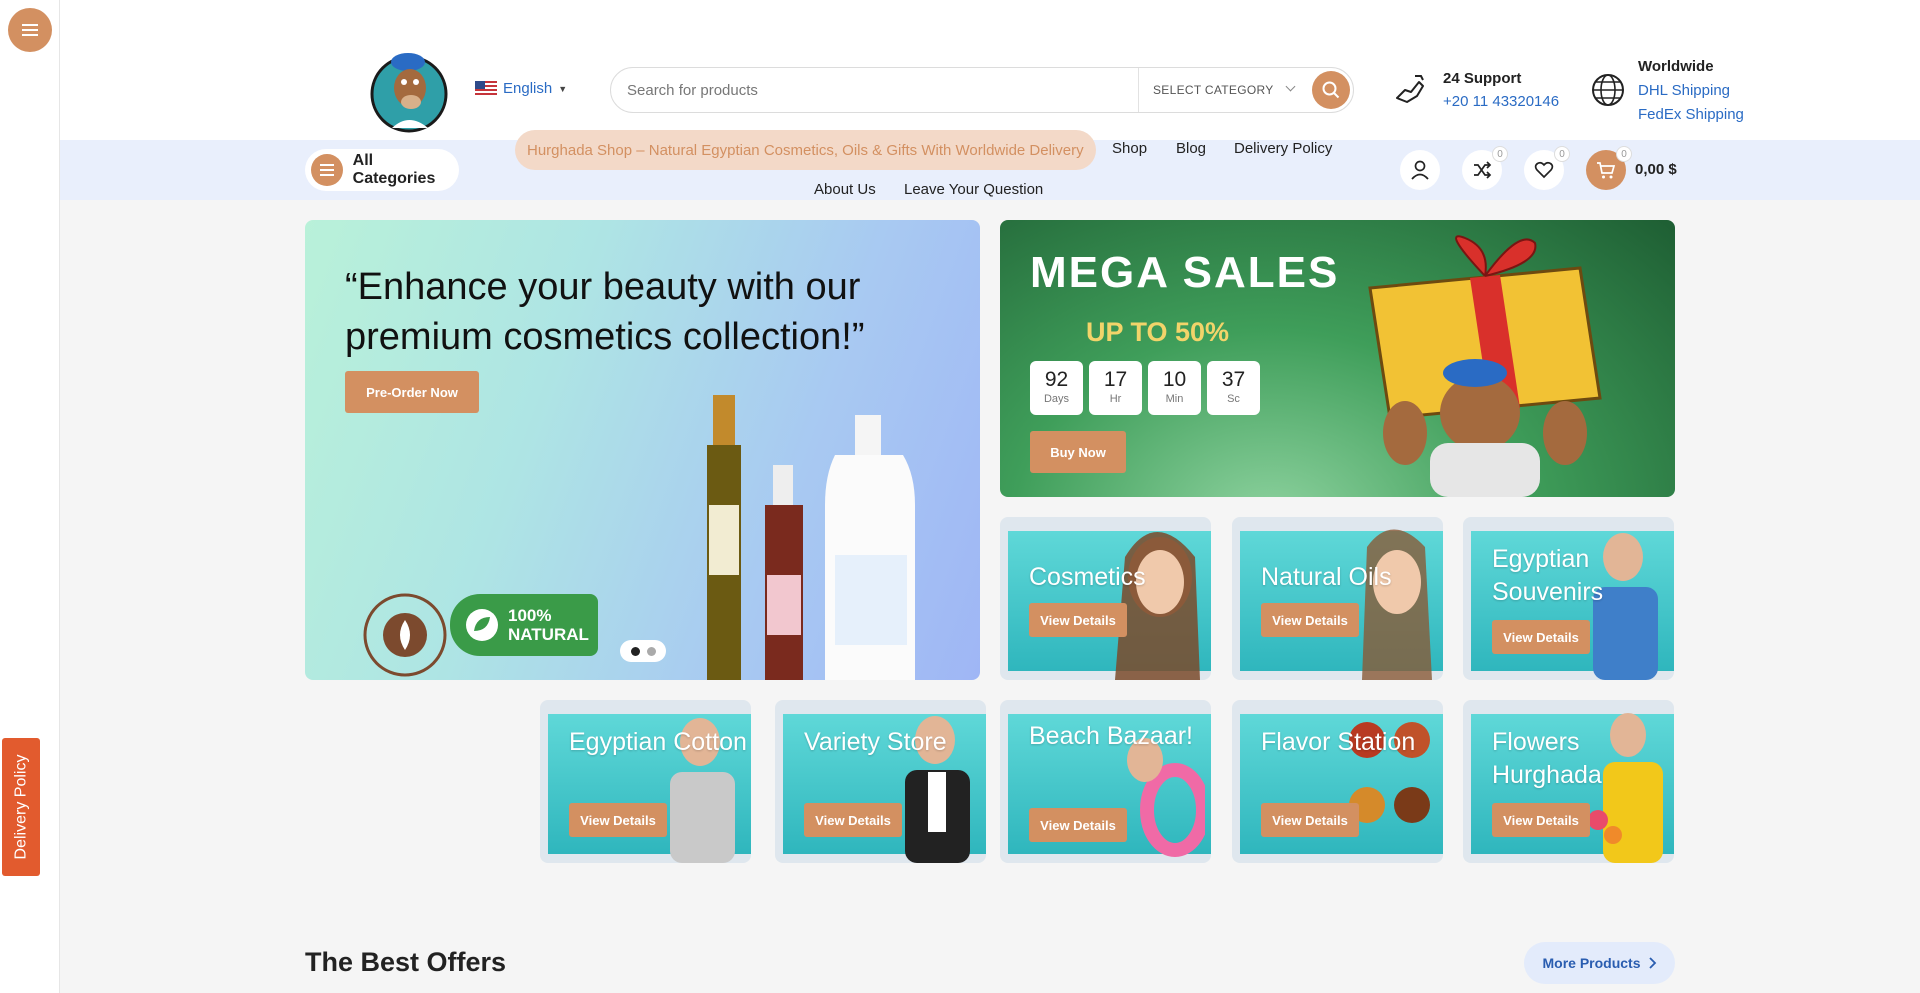  What do you see at coordinates (658, 742) in the screenshot?
I see `category-name: Egyptian Cotton` at bounding box center [658, 742].